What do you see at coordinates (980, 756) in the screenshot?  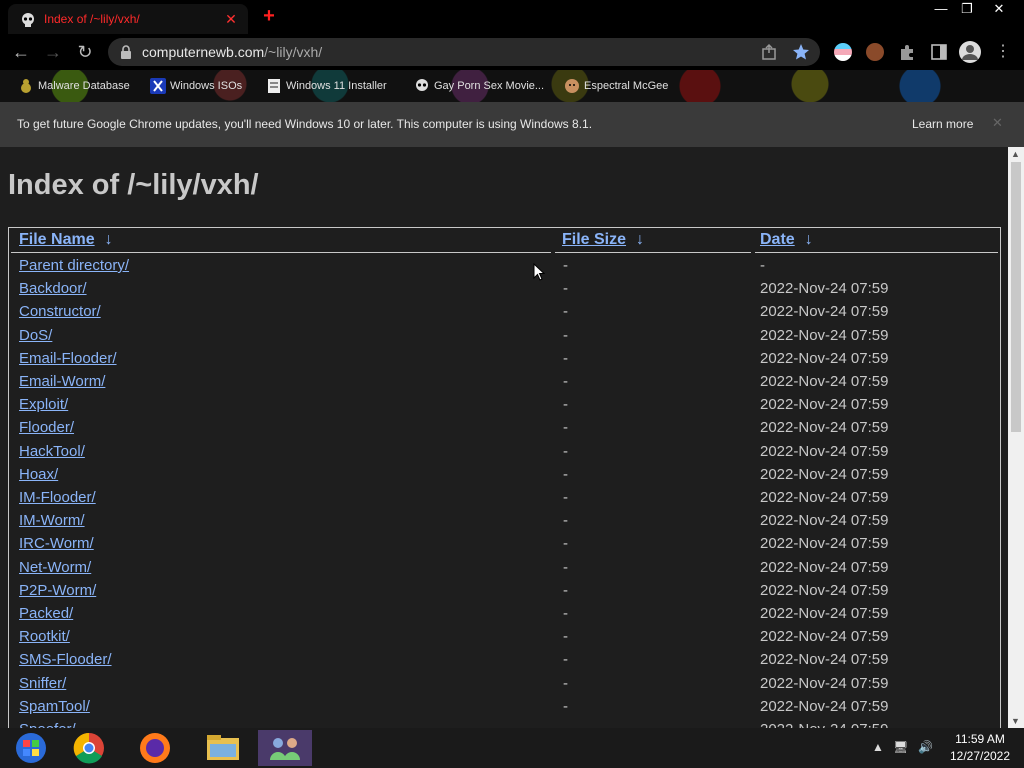 I see `clock-date: 12/27/2022` at bounding box center [980, 756].